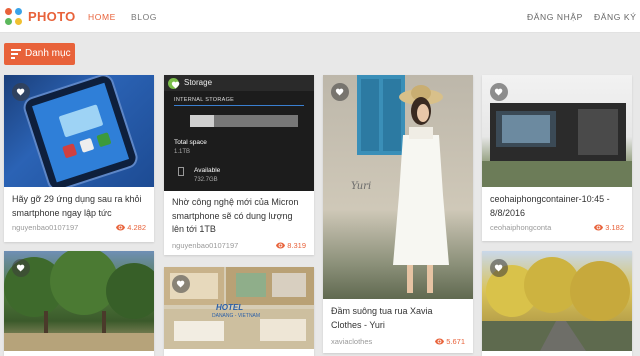 The image size is (640, 356). What do you see at coordinates (291, 245) in the screenshot?
I see `card-views: 8.319` at bounding box center [291, 245].